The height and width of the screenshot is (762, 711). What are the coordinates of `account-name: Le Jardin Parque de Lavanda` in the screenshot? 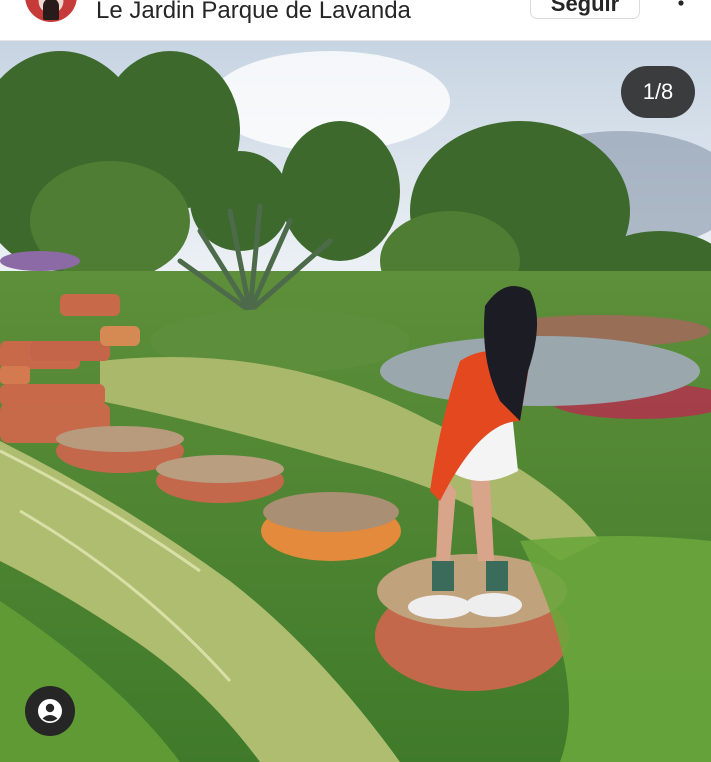 It's located at (253, 12).